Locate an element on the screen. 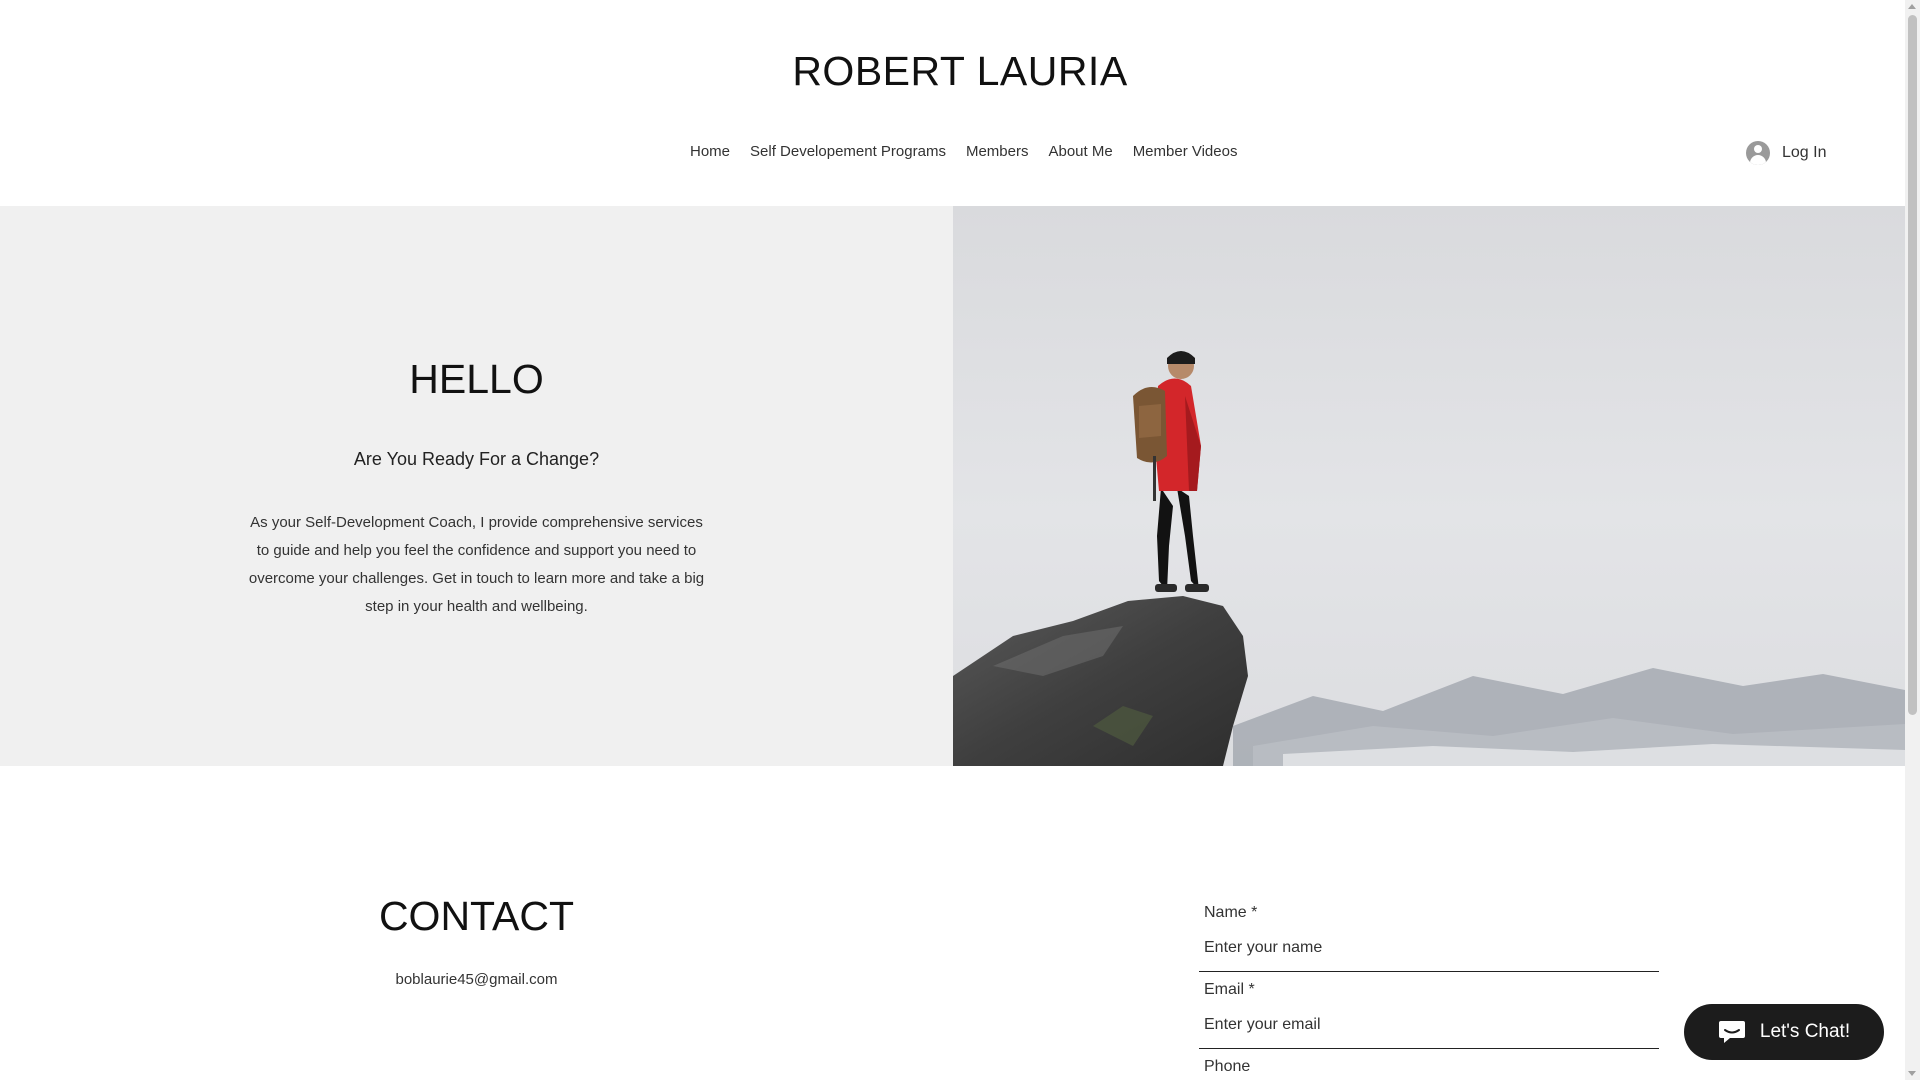 This screenshot has width=1920, height=1080. chat-bubble-icon is located at coordinates (1731, 1032).